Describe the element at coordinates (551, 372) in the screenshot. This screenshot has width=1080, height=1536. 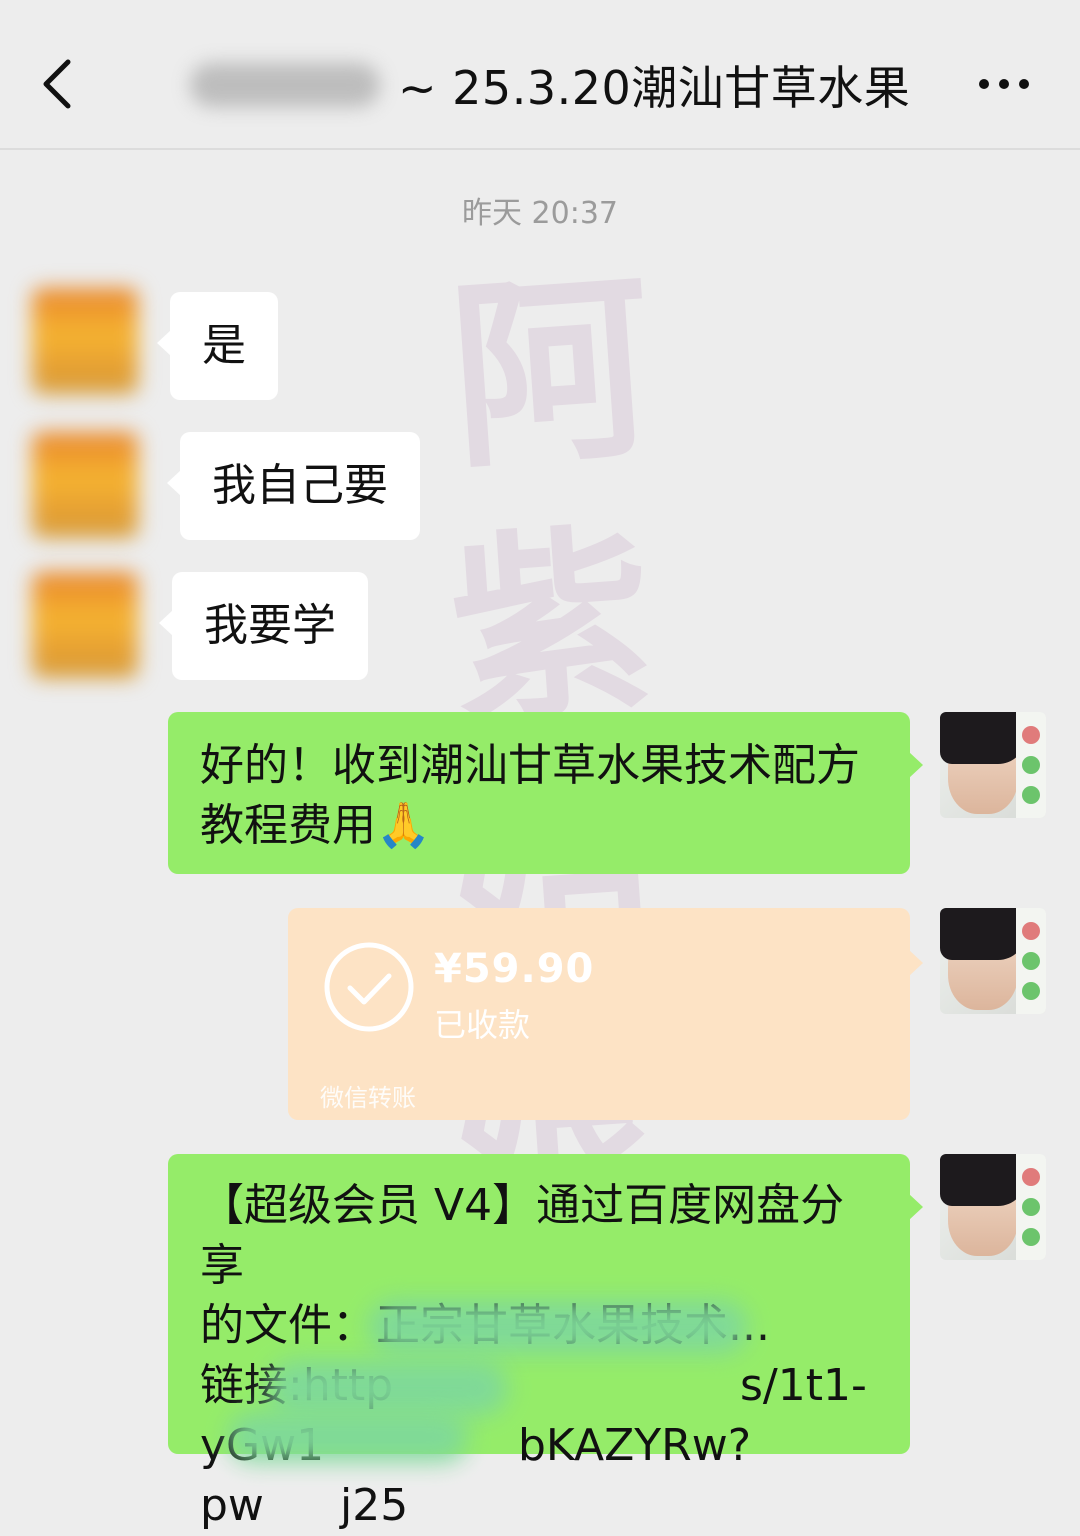
I see `watermark-char: 阿` at that location.